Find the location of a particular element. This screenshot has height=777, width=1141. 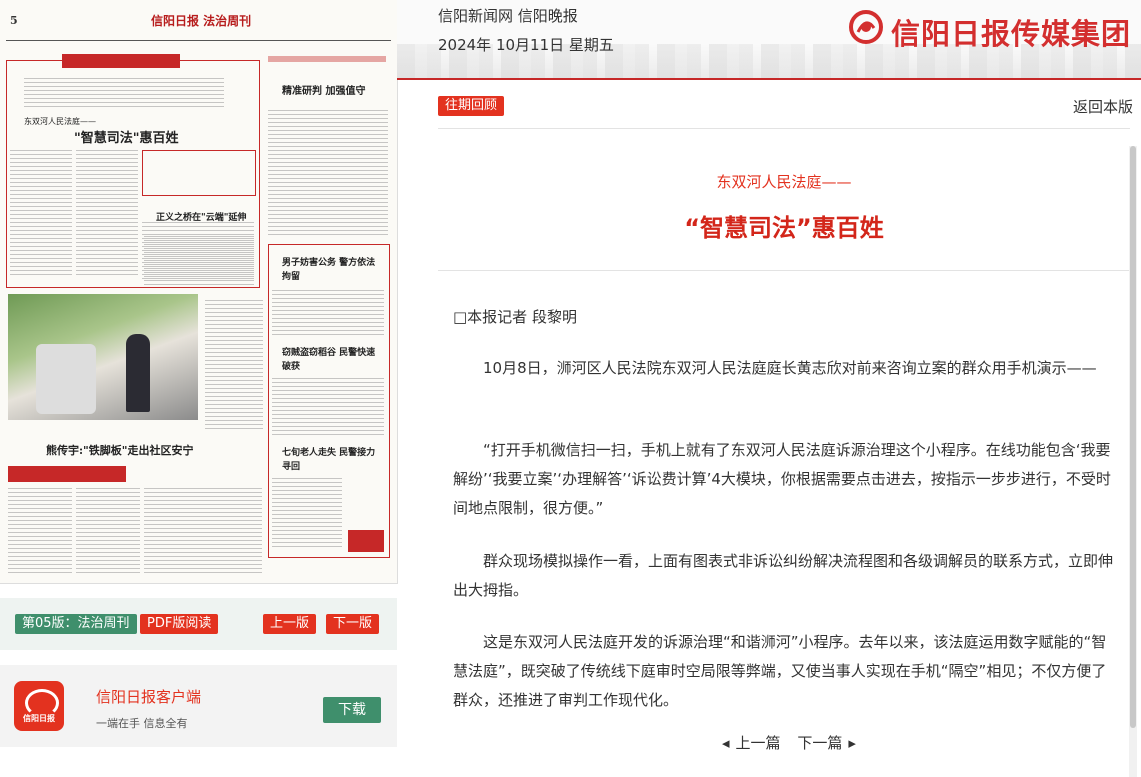

site-name: 信阳新闻网 信阳晚报 is located at coordinates (508, 15).